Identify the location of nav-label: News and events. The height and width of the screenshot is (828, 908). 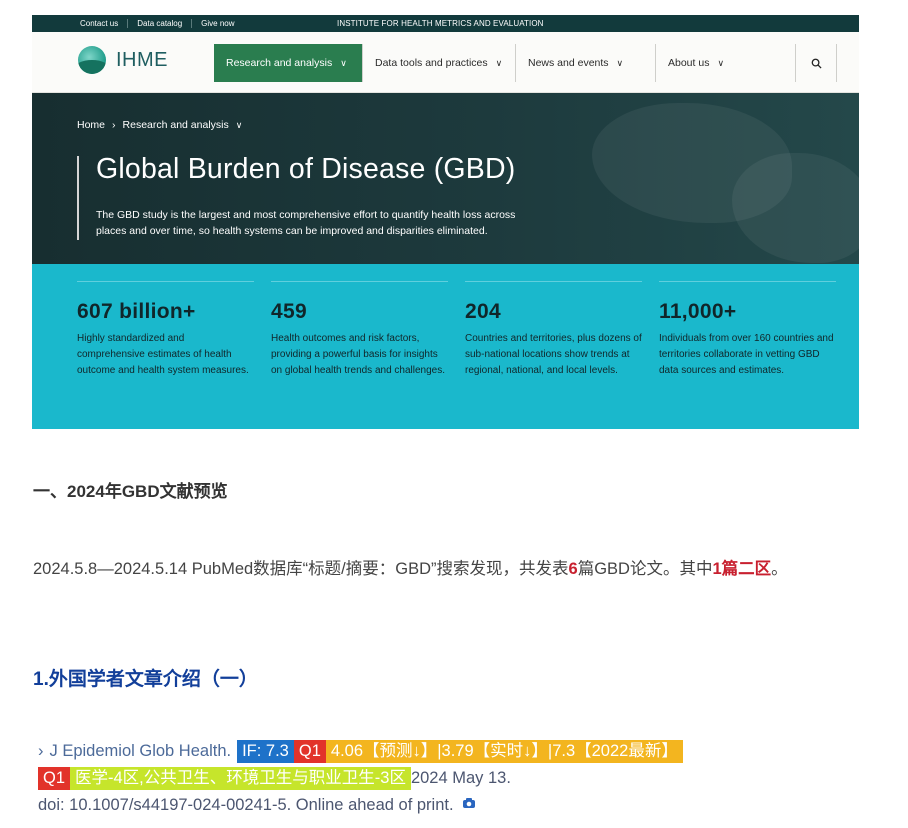
(568, 63).